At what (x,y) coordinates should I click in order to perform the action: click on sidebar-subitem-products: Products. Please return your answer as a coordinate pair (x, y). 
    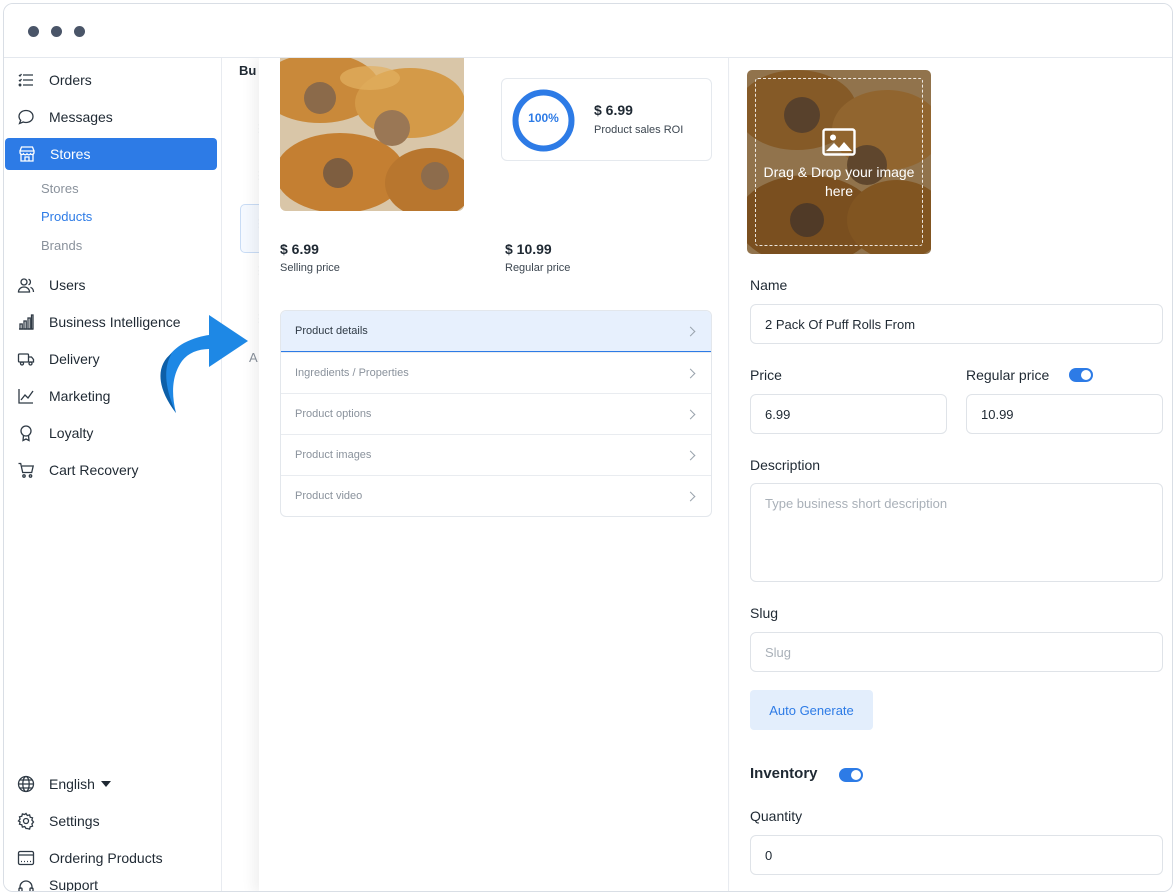
    Looking at the image, I should click on (66, 216).